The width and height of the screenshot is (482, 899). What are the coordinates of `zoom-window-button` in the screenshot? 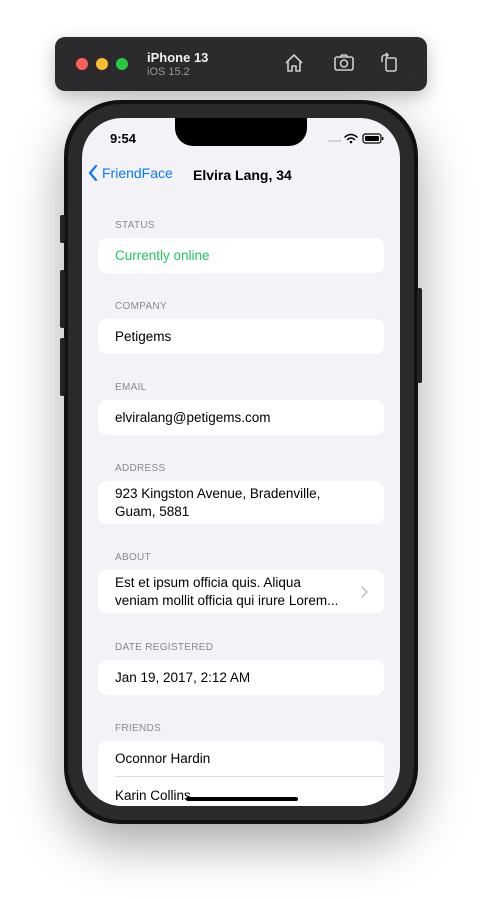 It's located at (122, 64).